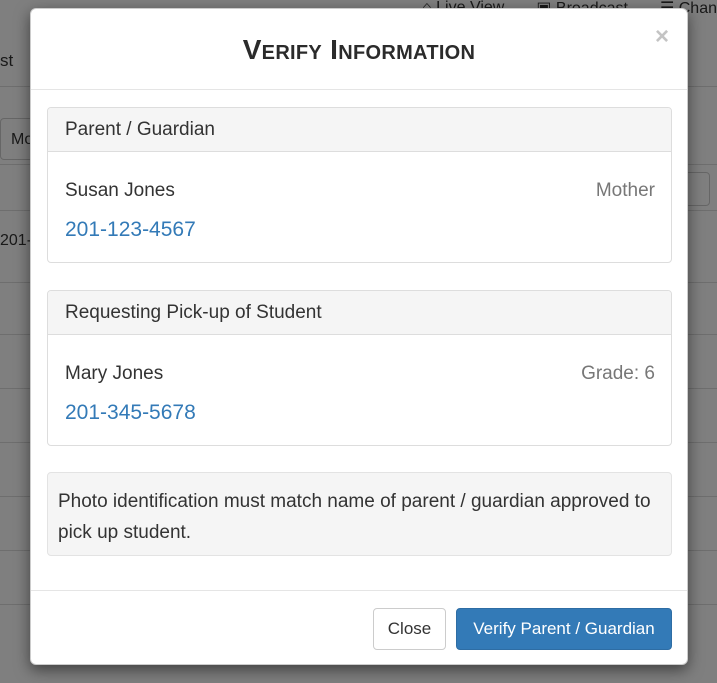 This screenshot has width=717, height=683. Describe the element at coordinates (625, 190) in the screenshot. I see `guardian-relation: Mother` at that location.